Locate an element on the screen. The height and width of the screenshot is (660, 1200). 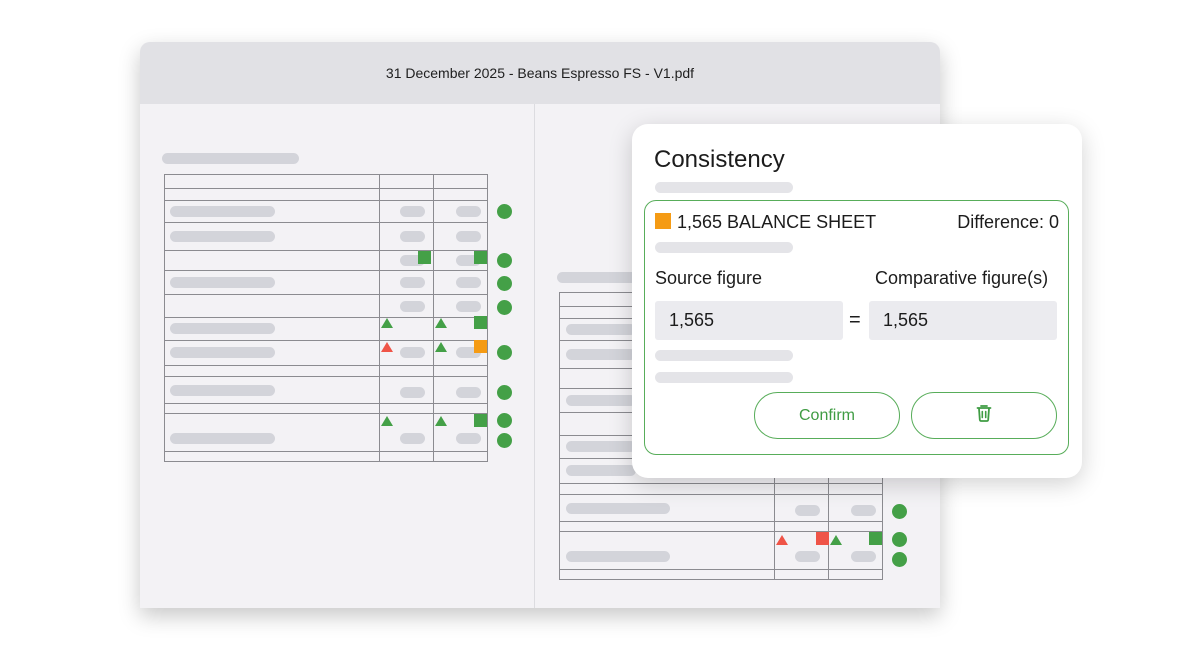
comparative-figure-label: Comparative figure(s) is located at coordinates (962, 278).